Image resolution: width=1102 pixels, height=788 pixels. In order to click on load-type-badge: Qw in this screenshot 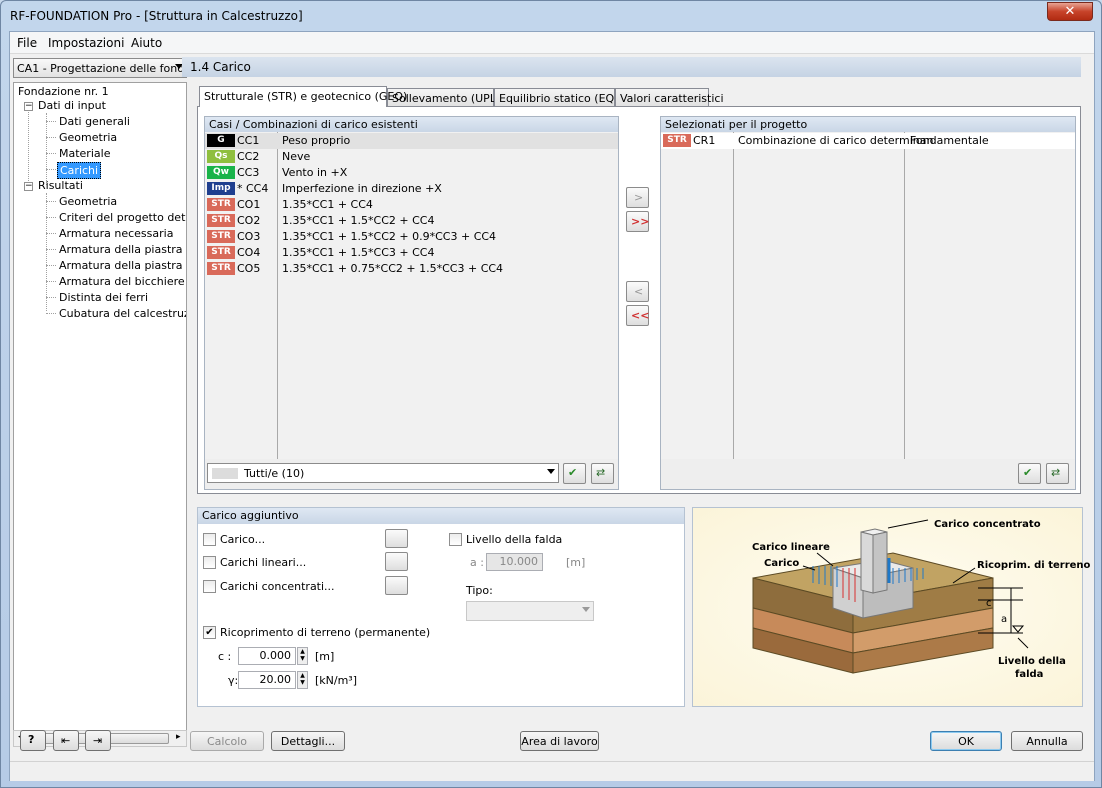, I will do `click(221, 172)`.